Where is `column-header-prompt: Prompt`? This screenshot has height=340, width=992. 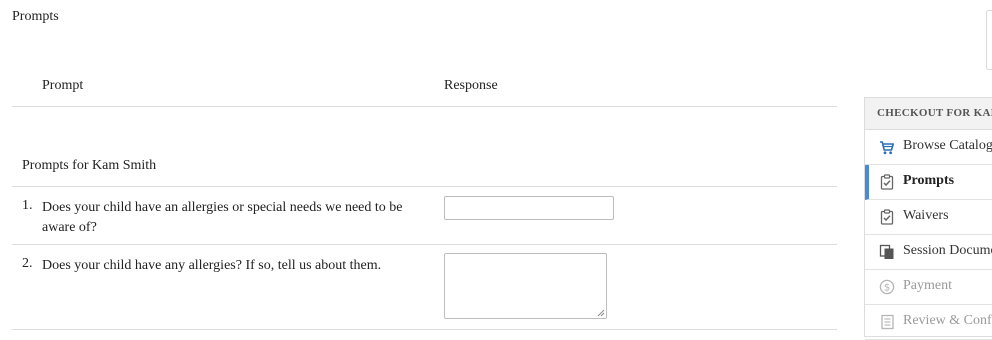 column-header-prompt: Prompt is located at coordinates (63, 85).